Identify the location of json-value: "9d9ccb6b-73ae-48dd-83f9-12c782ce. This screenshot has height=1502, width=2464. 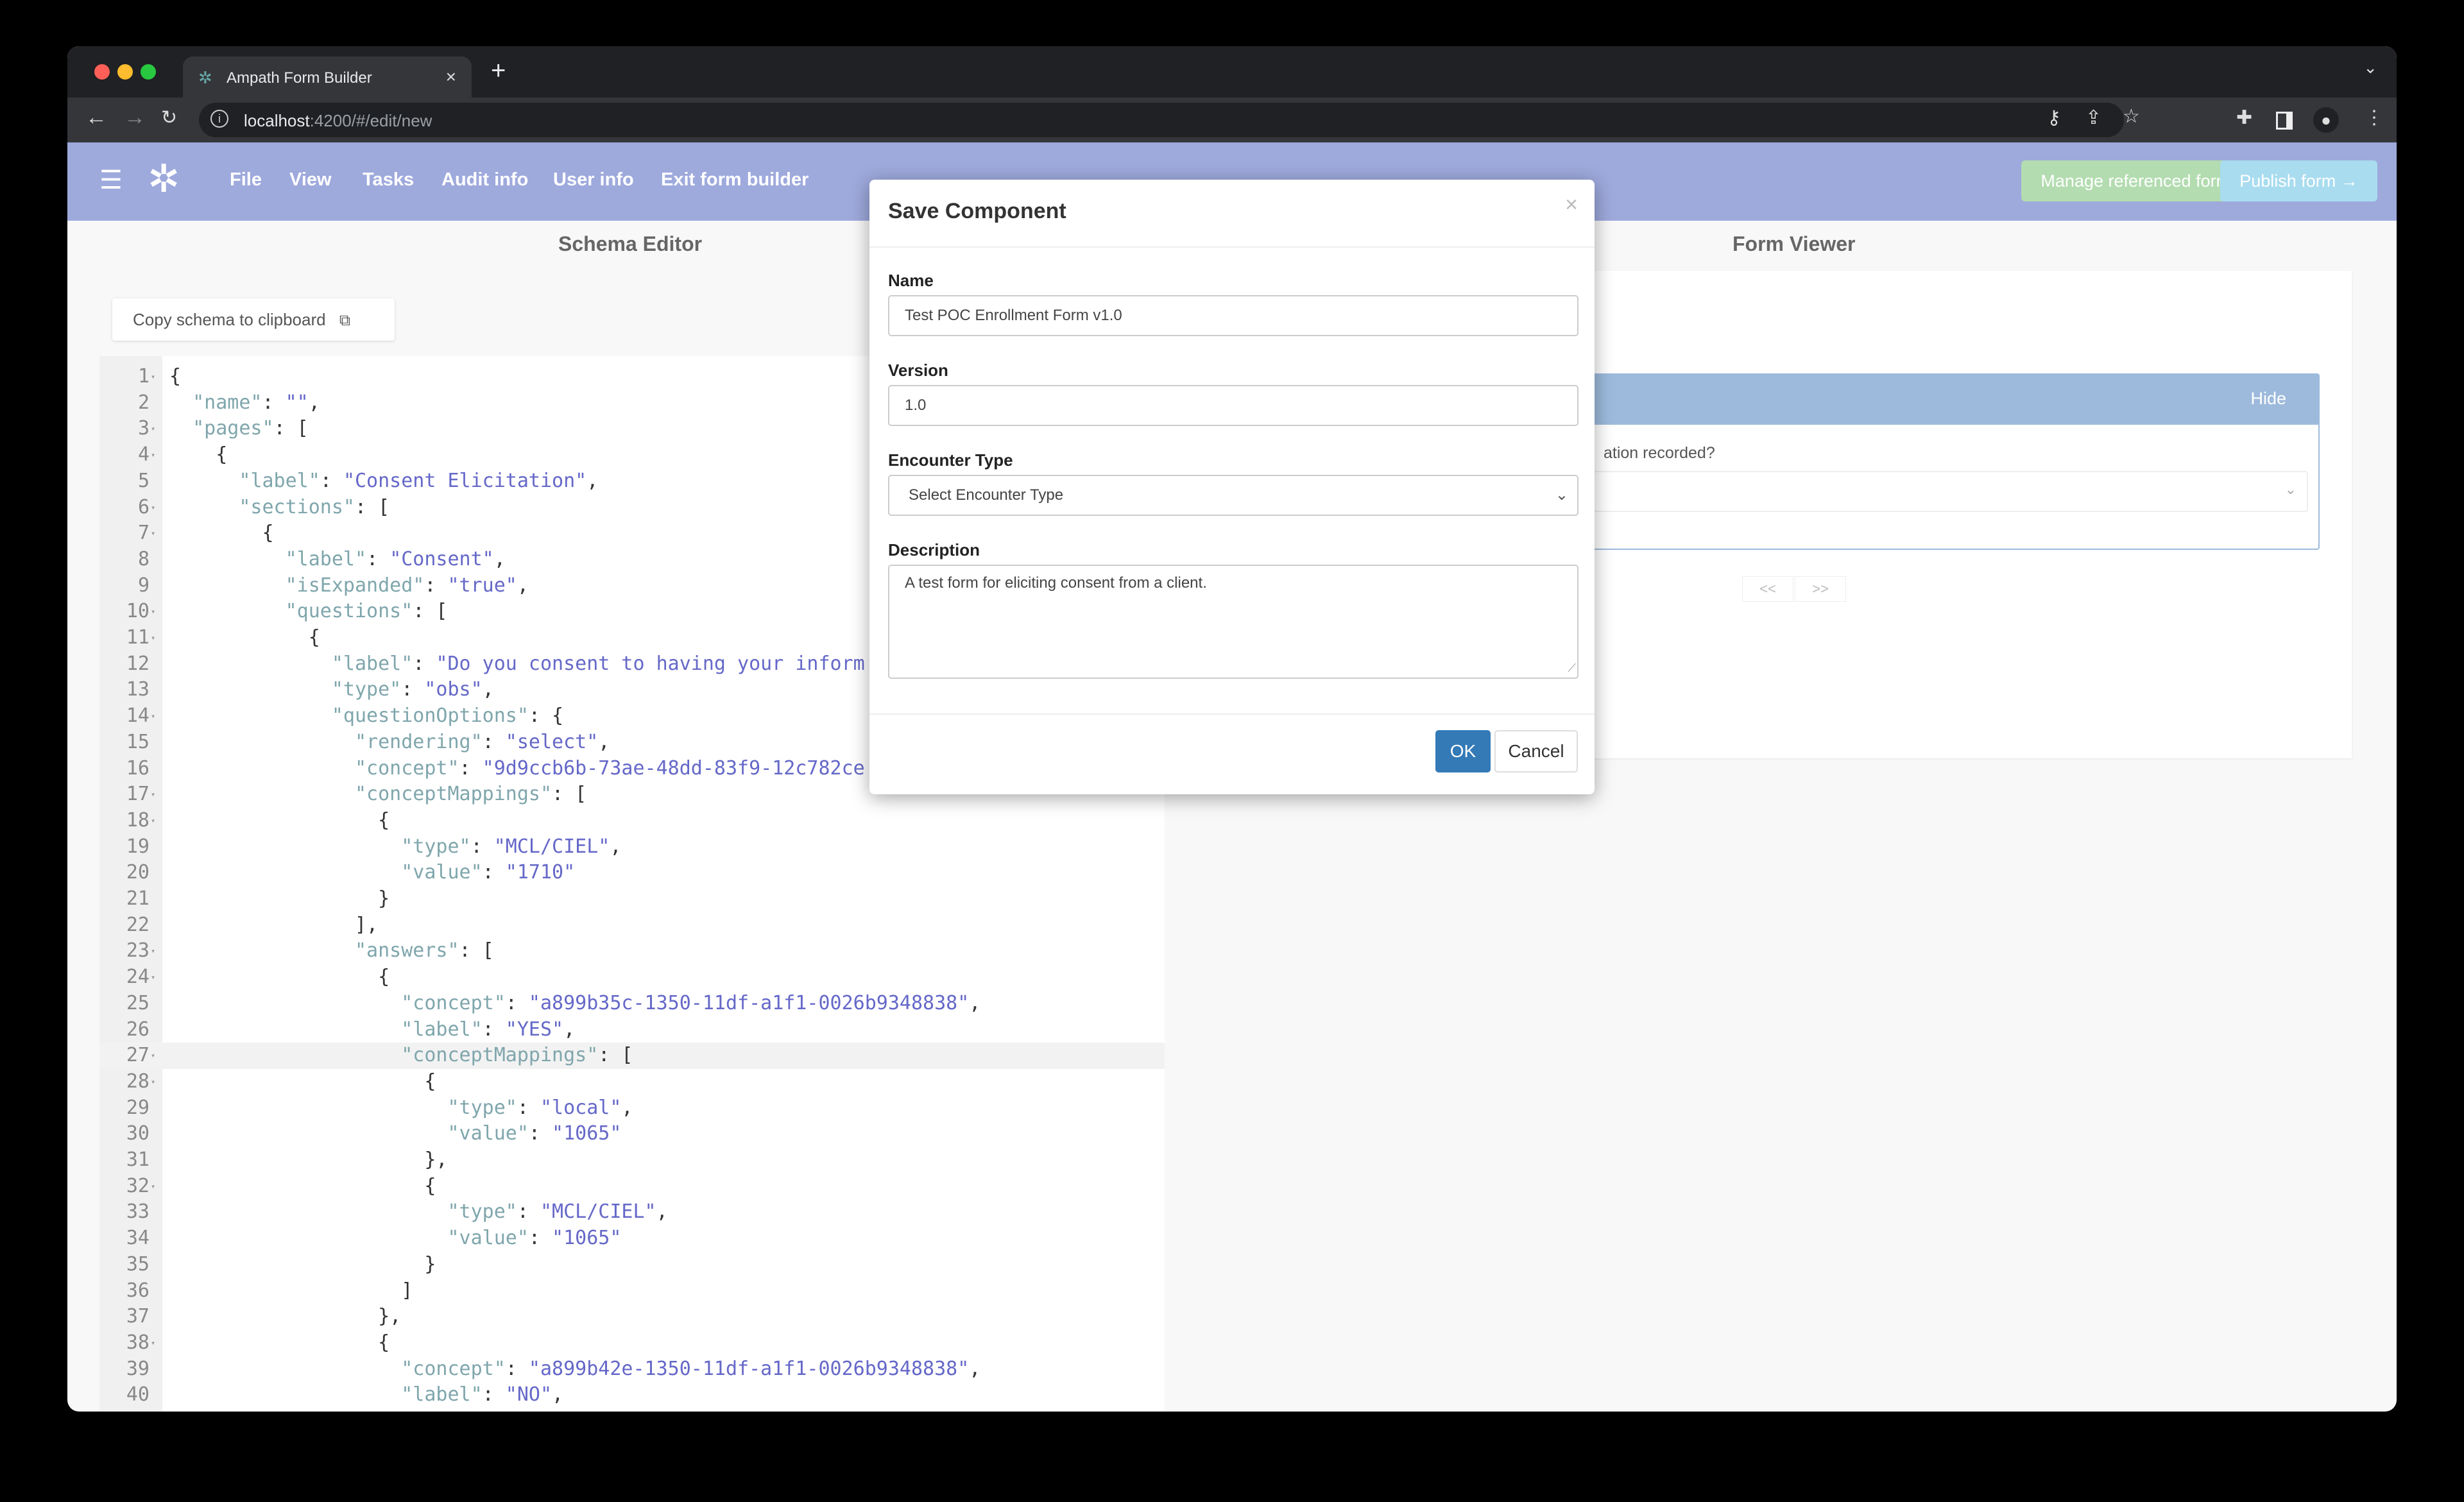
(673, 768).